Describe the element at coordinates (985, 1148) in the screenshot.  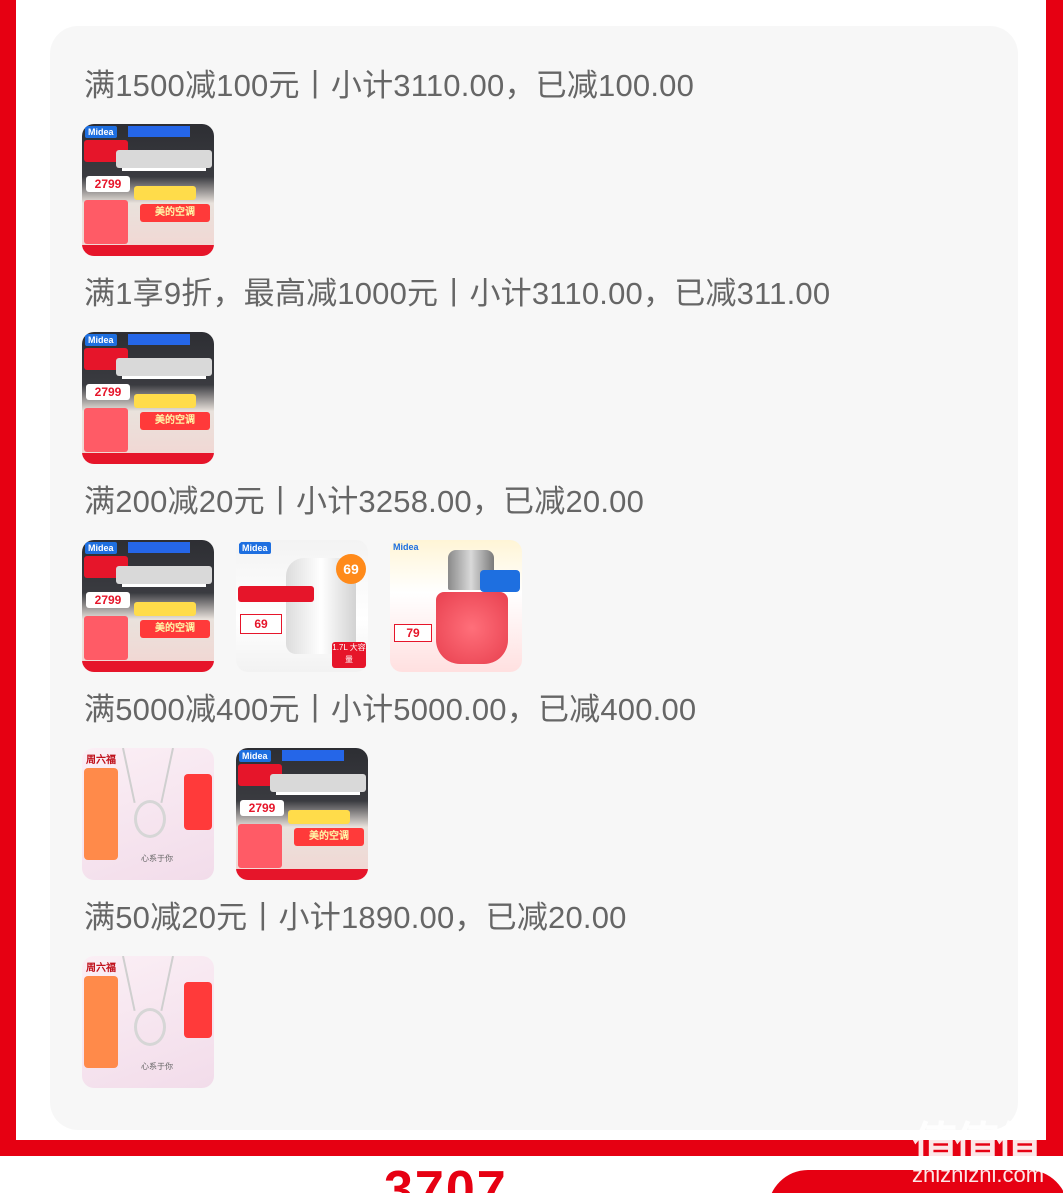
I see `site-watermark: 值值值 zhizhizhi.com` at that location.